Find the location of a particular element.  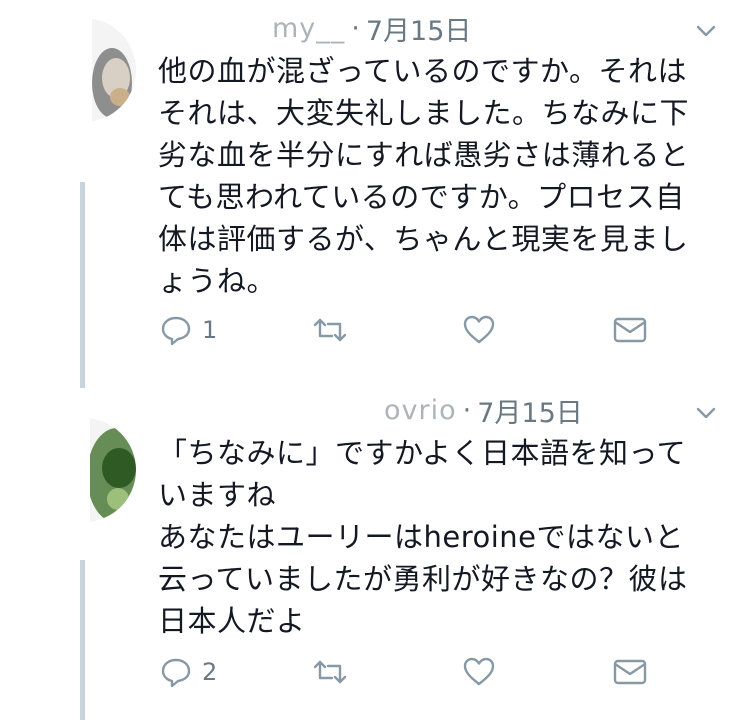

tweet-actions: 2 is located at coordinates (410, 672).